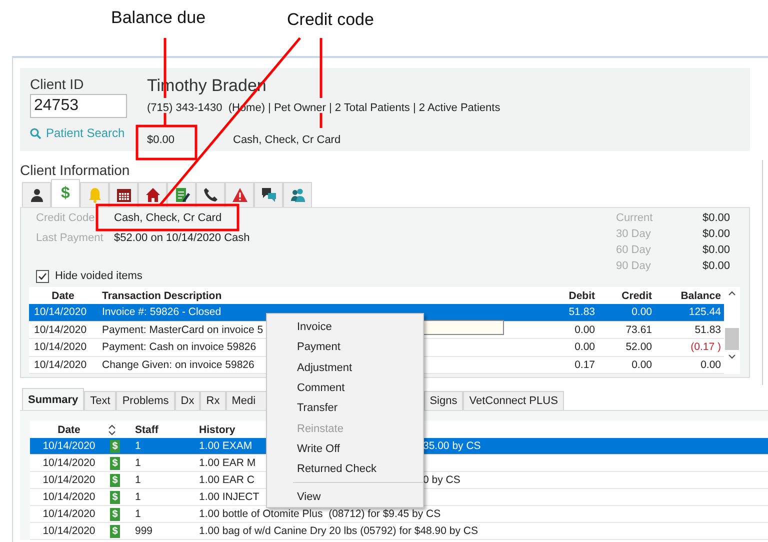  Describe the element at coordinates (705, 312) in the screenshot. I see `table-cell-text: 125.44` at that location.